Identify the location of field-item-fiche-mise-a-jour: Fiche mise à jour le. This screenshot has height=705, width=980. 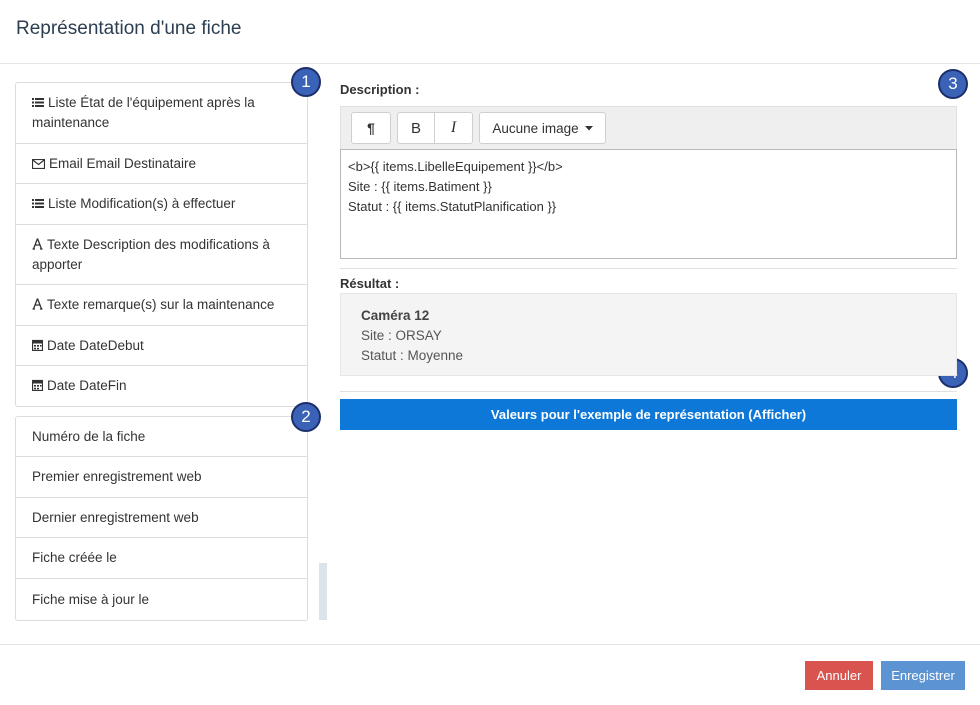
(161, 599).